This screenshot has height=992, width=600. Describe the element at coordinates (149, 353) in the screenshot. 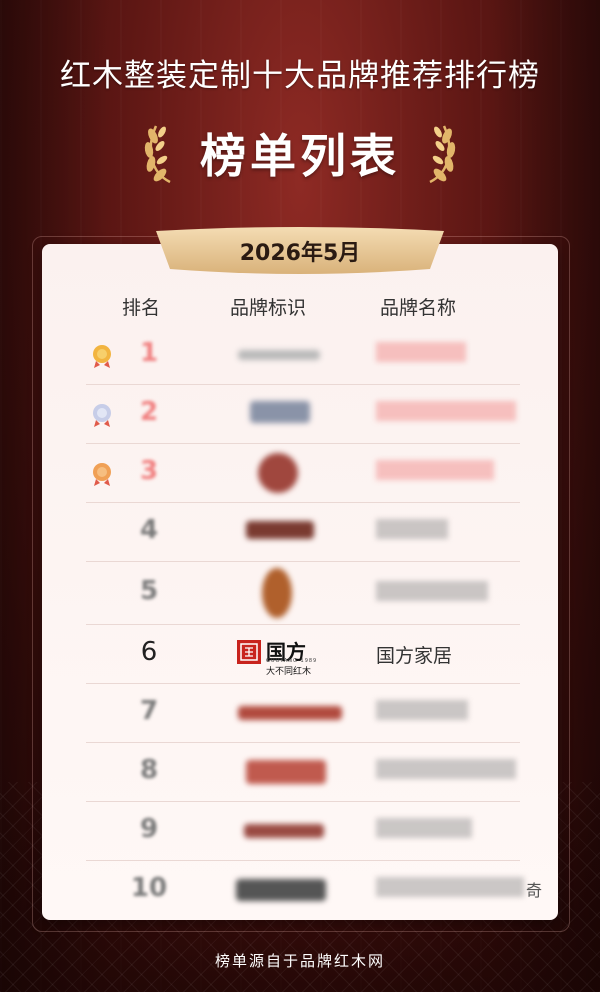

I see `rank-number: 1` at that location.